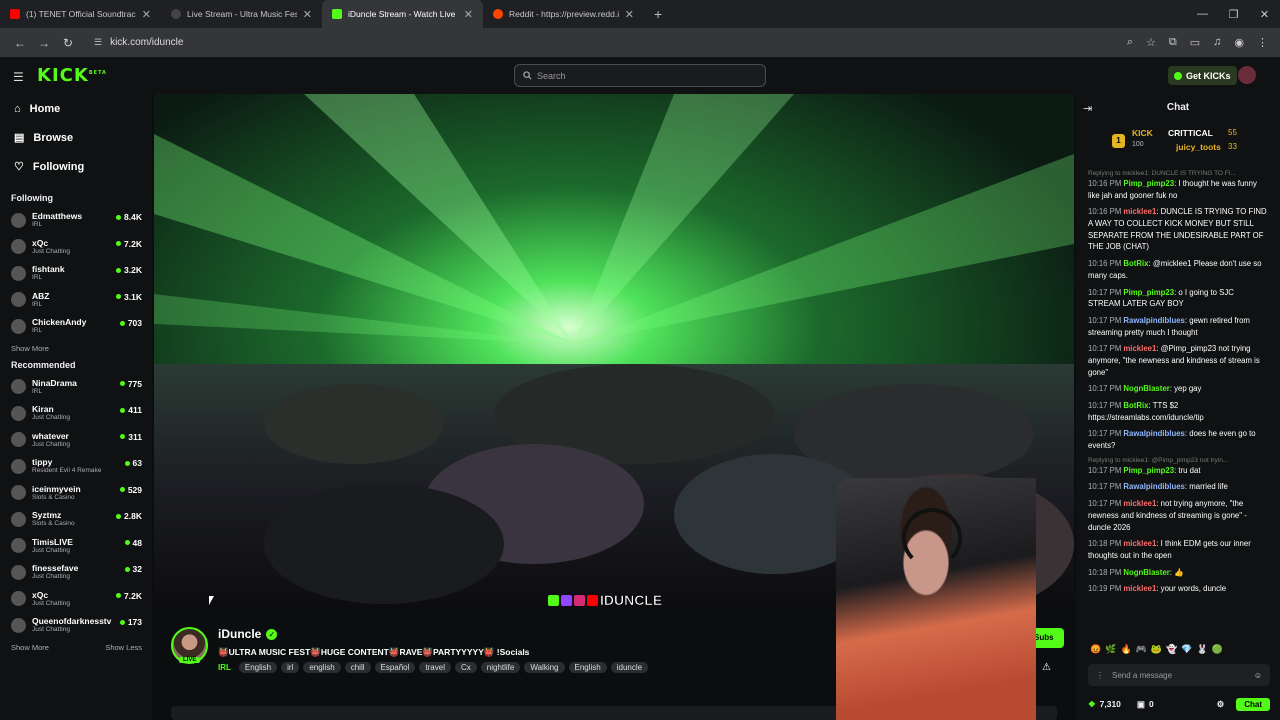 This screenshot has width=1280, height=720. Describe the element at coordinates (81, 326) in the screenshot. I see `channel-item: ChickenAndy IRL 703` at that location.